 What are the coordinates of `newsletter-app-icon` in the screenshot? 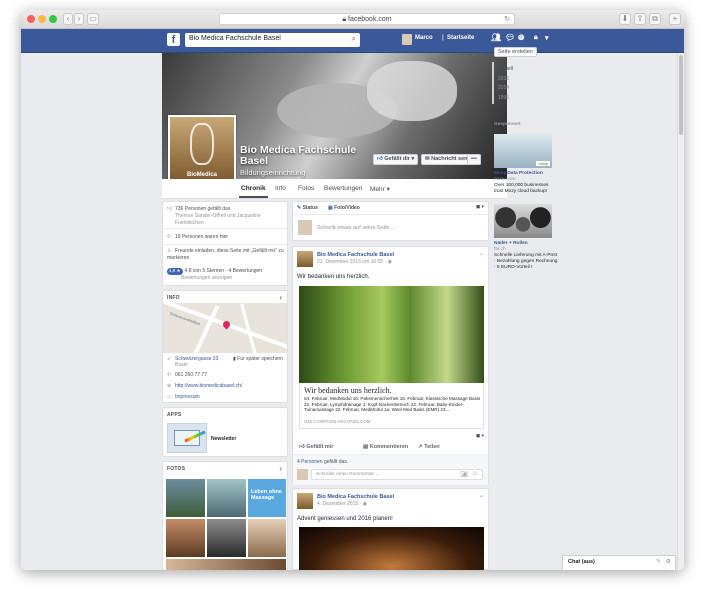 It's located at (187, 438).